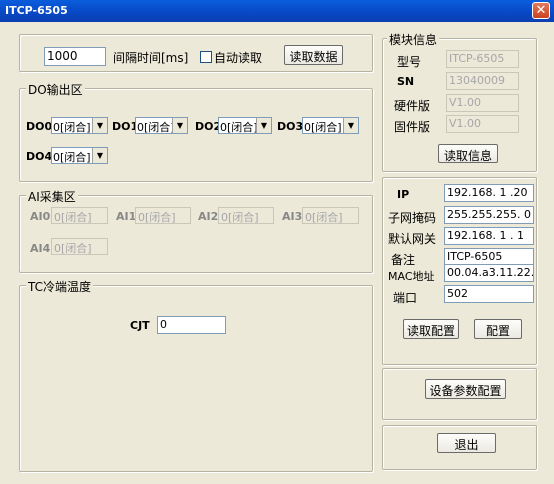 This screenshot has height=484, width=554. I want to click on mac-address-field: 00.04.a3.11.22.33, so click(489, 273).